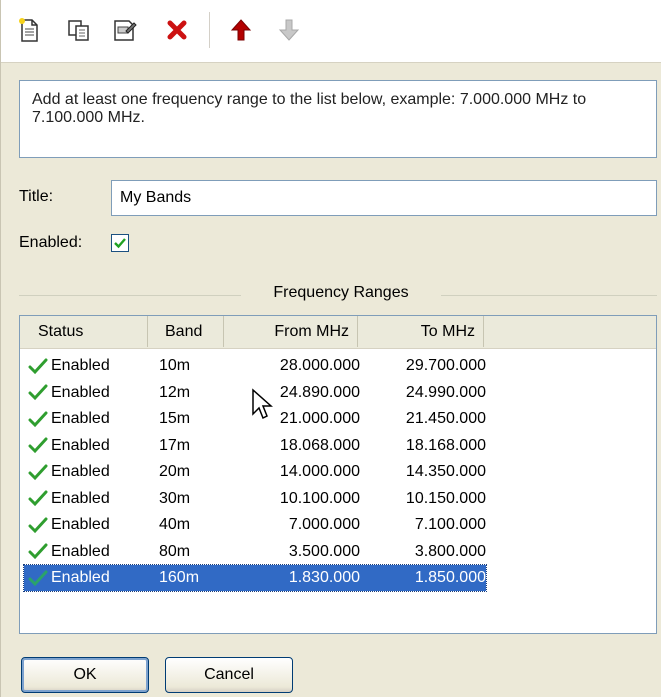  Describe the element at coordinates (570, 331) in the screenshot. I see `column-header-filler` at that location.